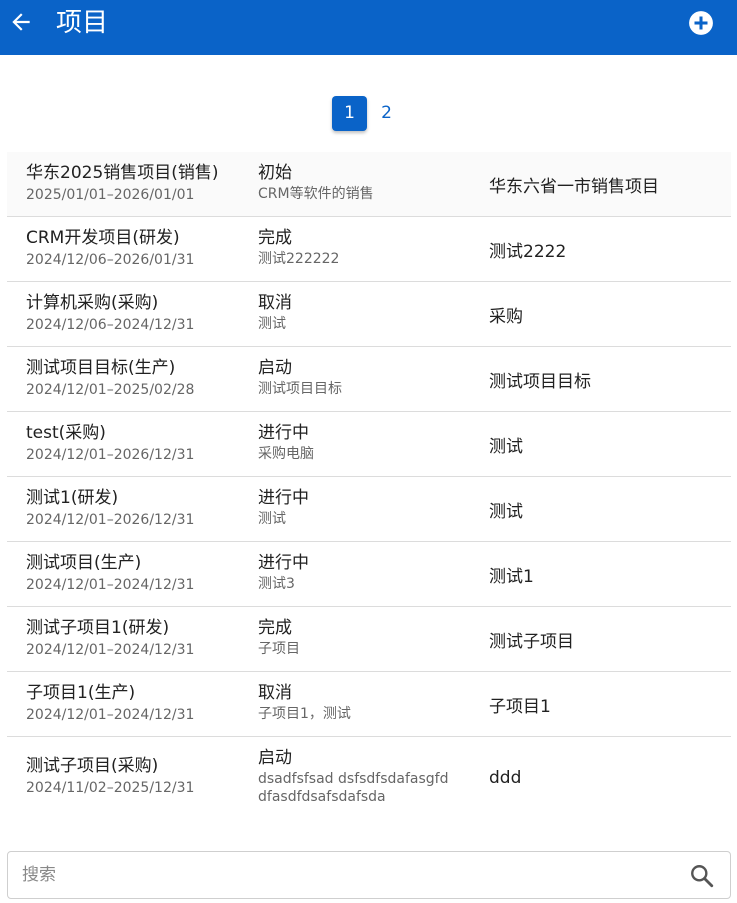 The height and width of the screenshot is (903, 737). I want to click on project-name-cell: 测试1(研发) 2024/12/01–2026/12/31, so click(110, 508).